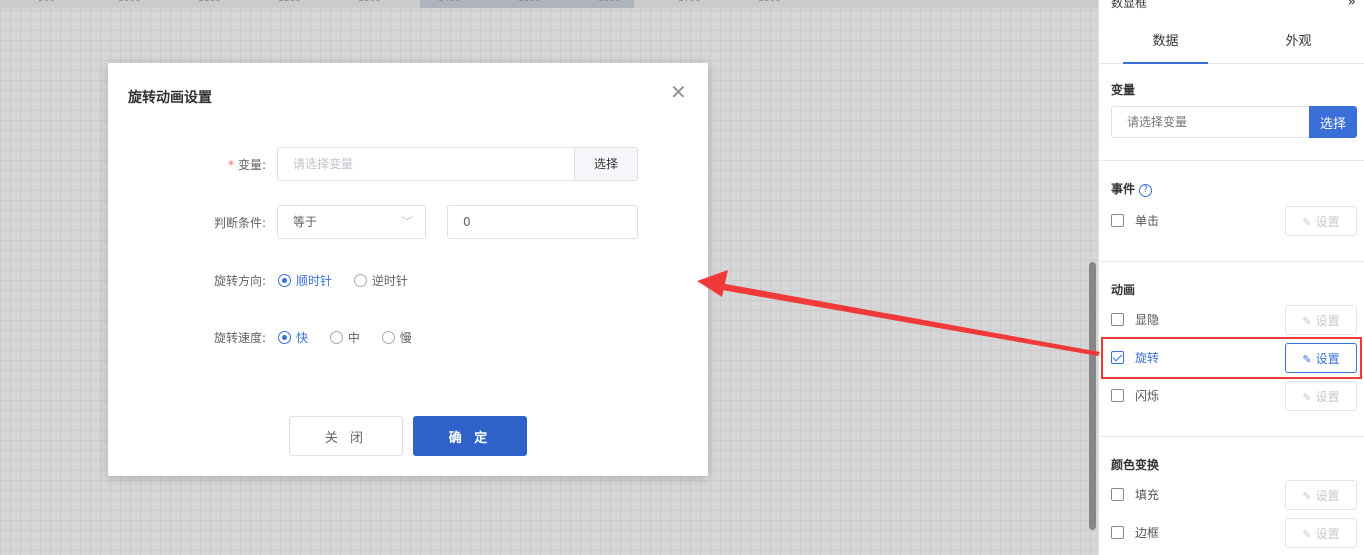 The image size is (1364, 555). What do you see at coordinates (712, 283) in the screenshot?
I see `arrow-head` at bounding box center [712, 283].